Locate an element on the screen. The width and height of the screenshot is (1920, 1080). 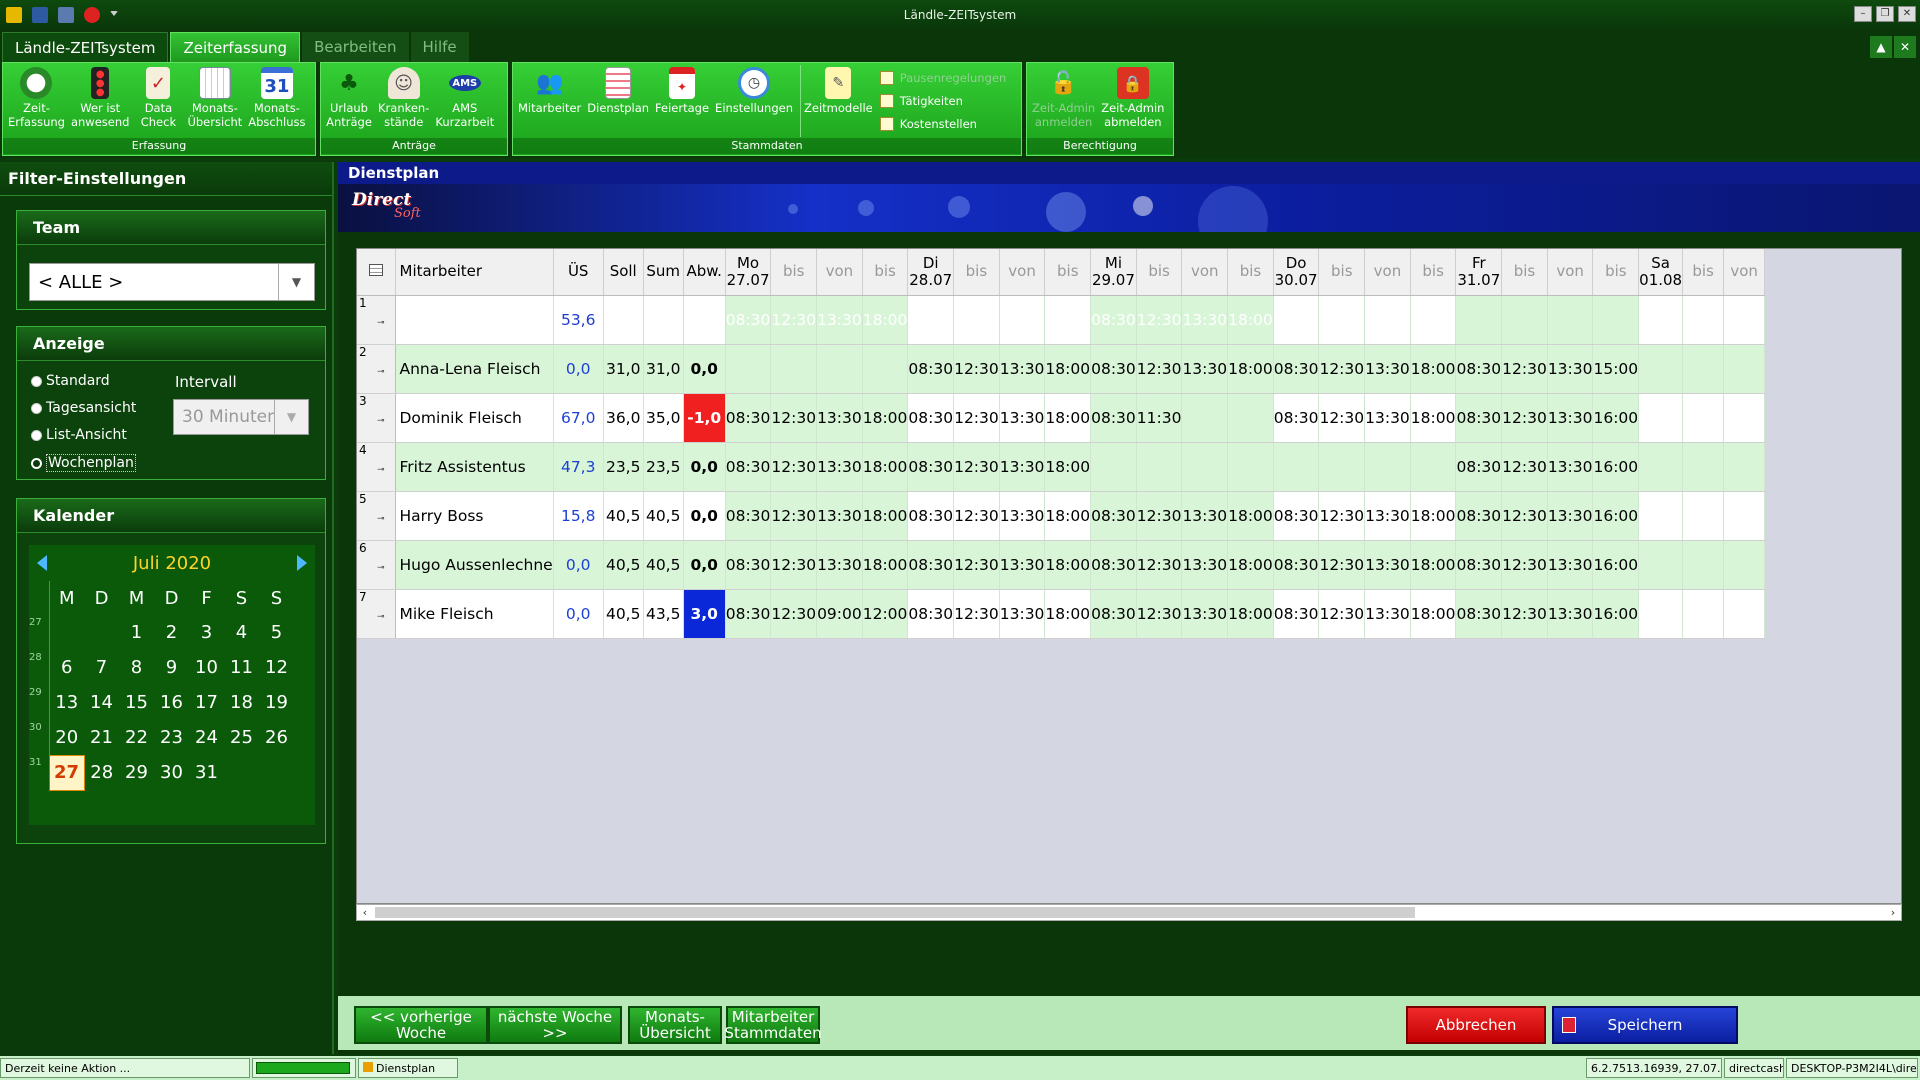
radio-list-ansicht: List-Ansicht is located at coordinates (79, 435).